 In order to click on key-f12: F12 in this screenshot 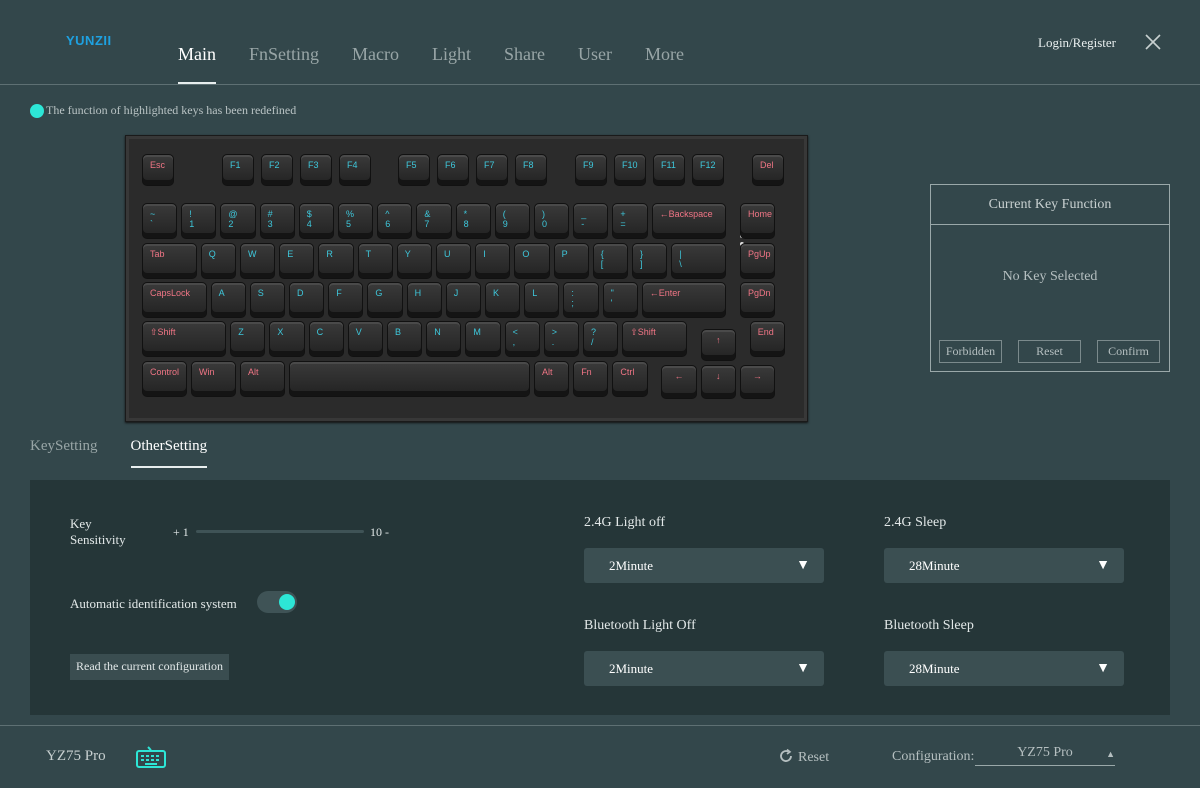, I will do `click(708, 170)`.